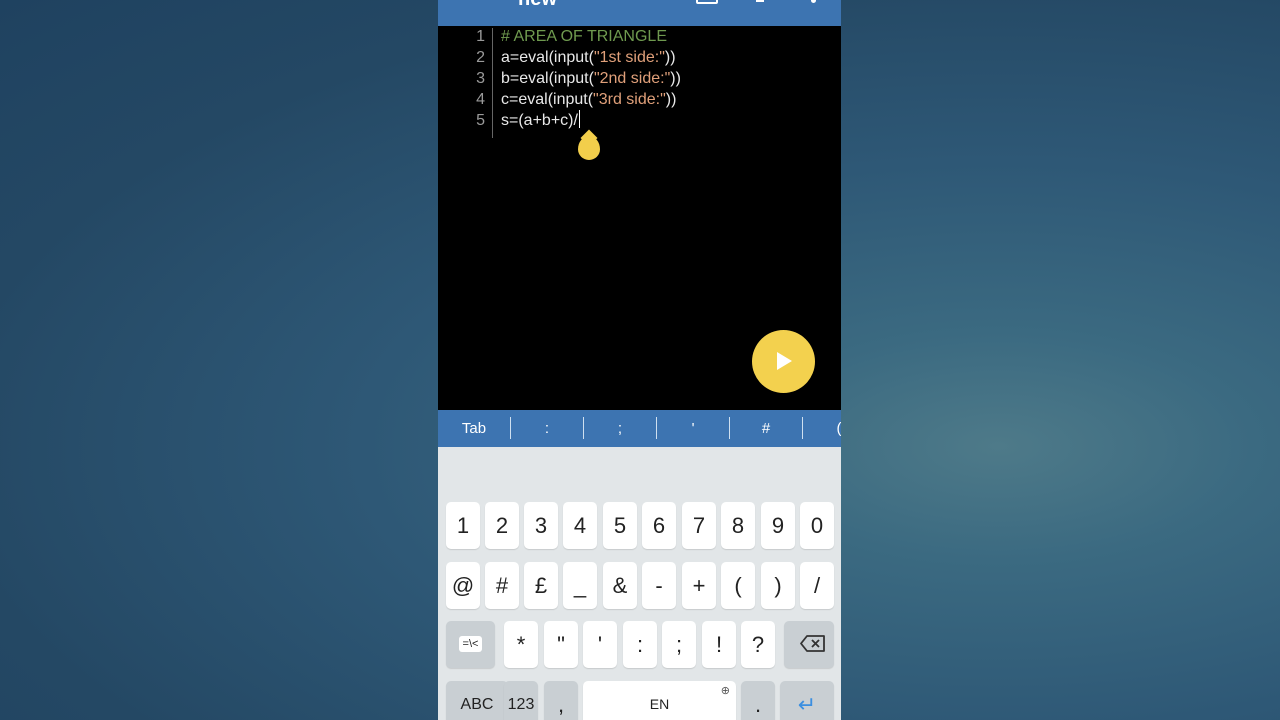 This screenshot has height=720, width=1280. I want to click on code-pre: b=eval(input(, so click(547, 78).